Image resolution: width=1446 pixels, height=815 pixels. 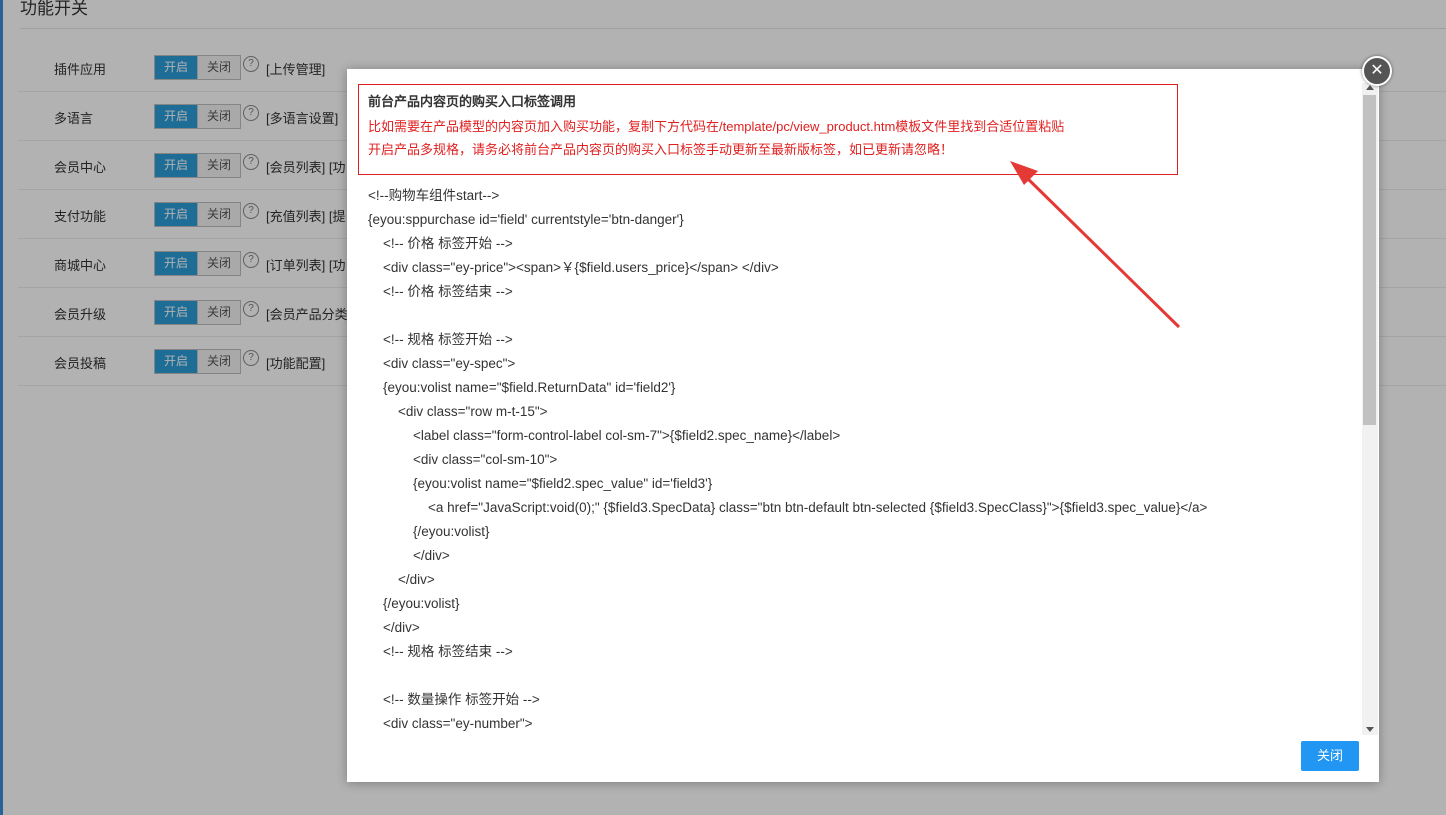 I want to click on modal-scrollbar, so click(x=1370, y=409).